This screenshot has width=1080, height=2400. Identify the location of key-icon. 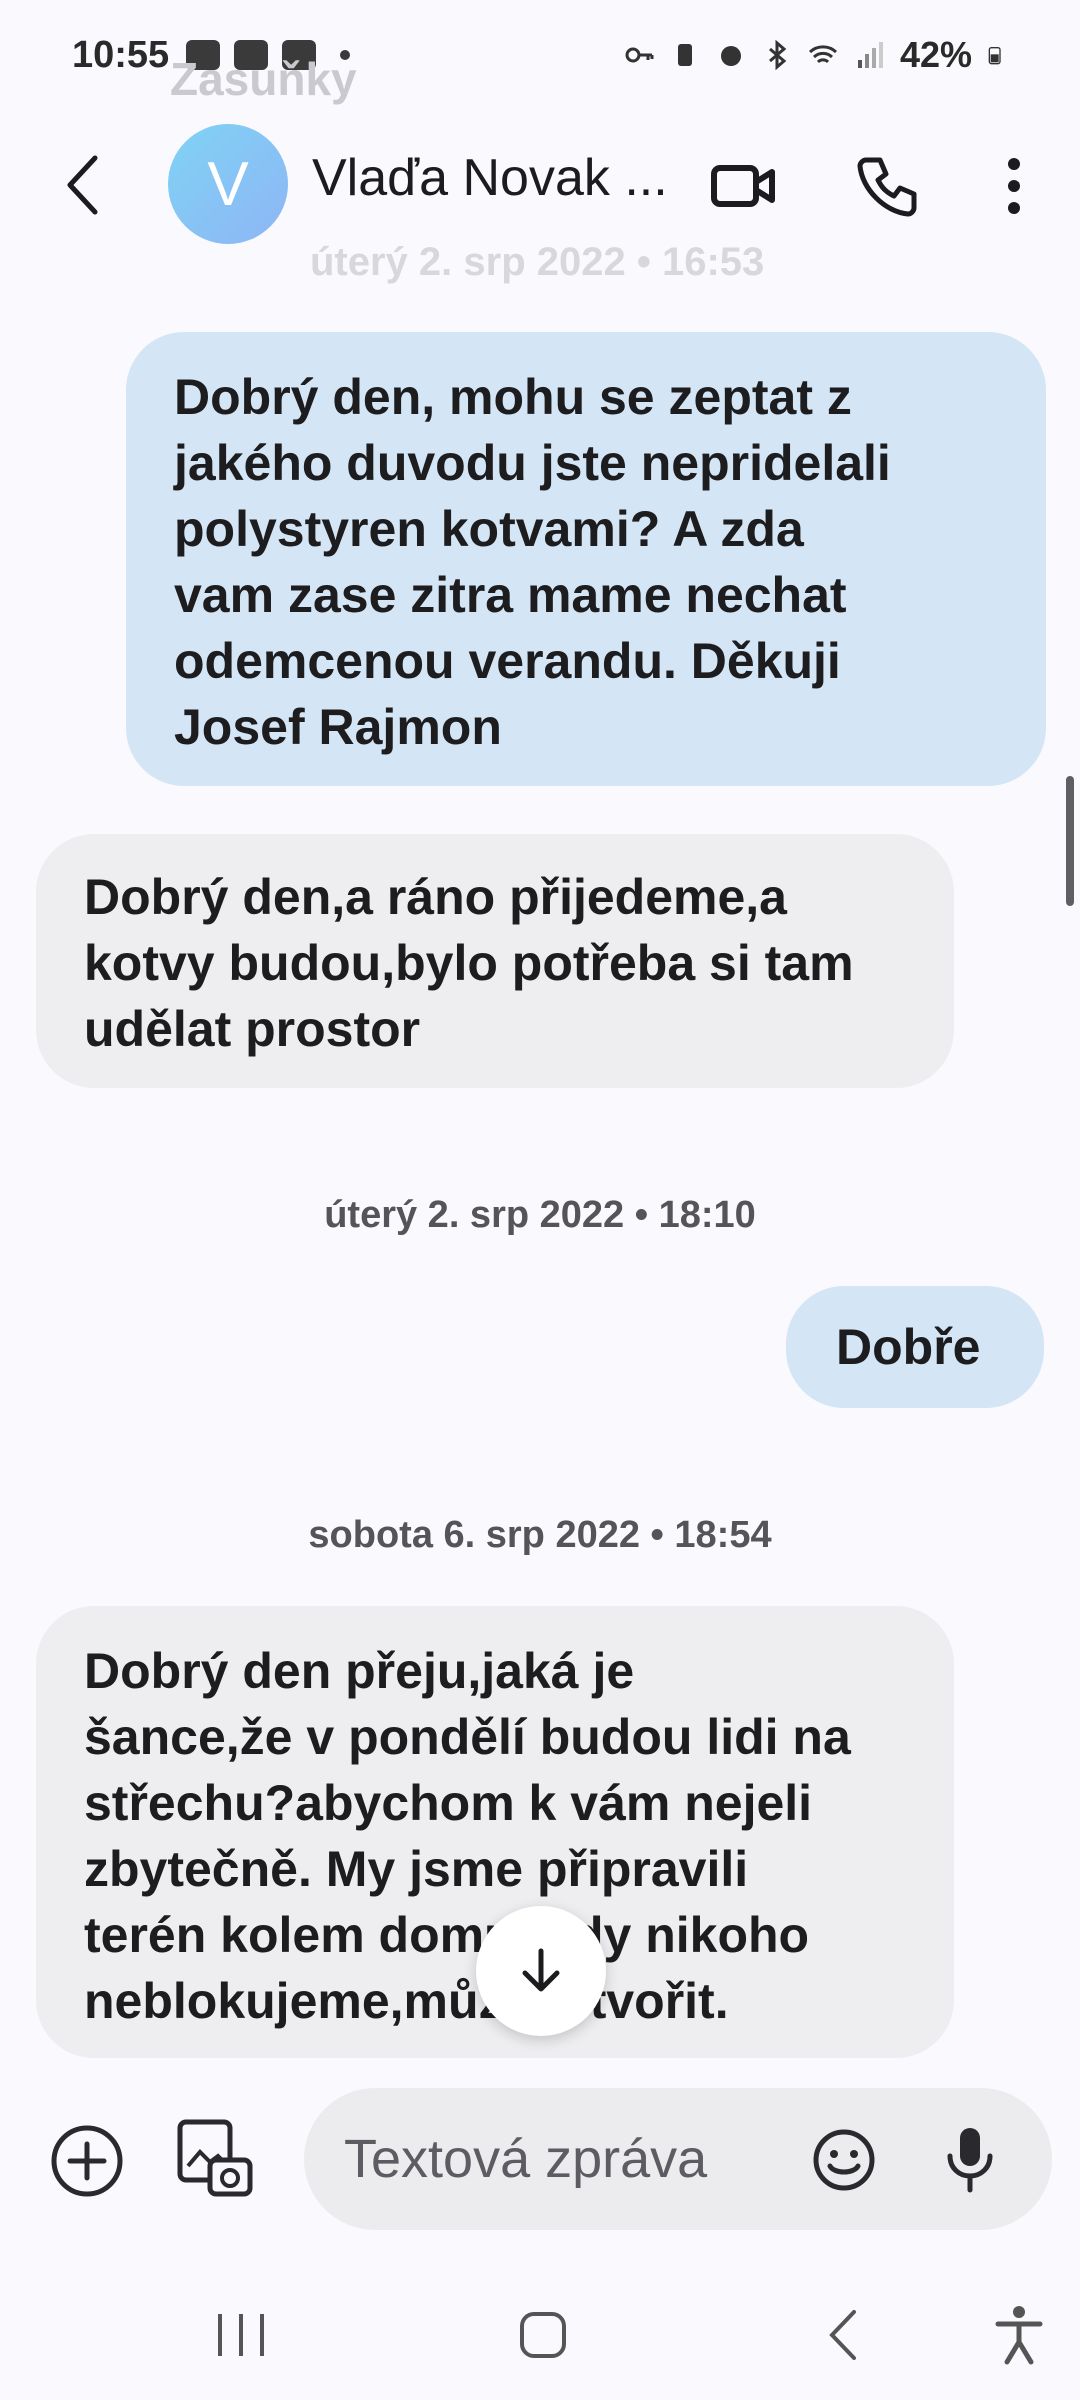
(639, 55).